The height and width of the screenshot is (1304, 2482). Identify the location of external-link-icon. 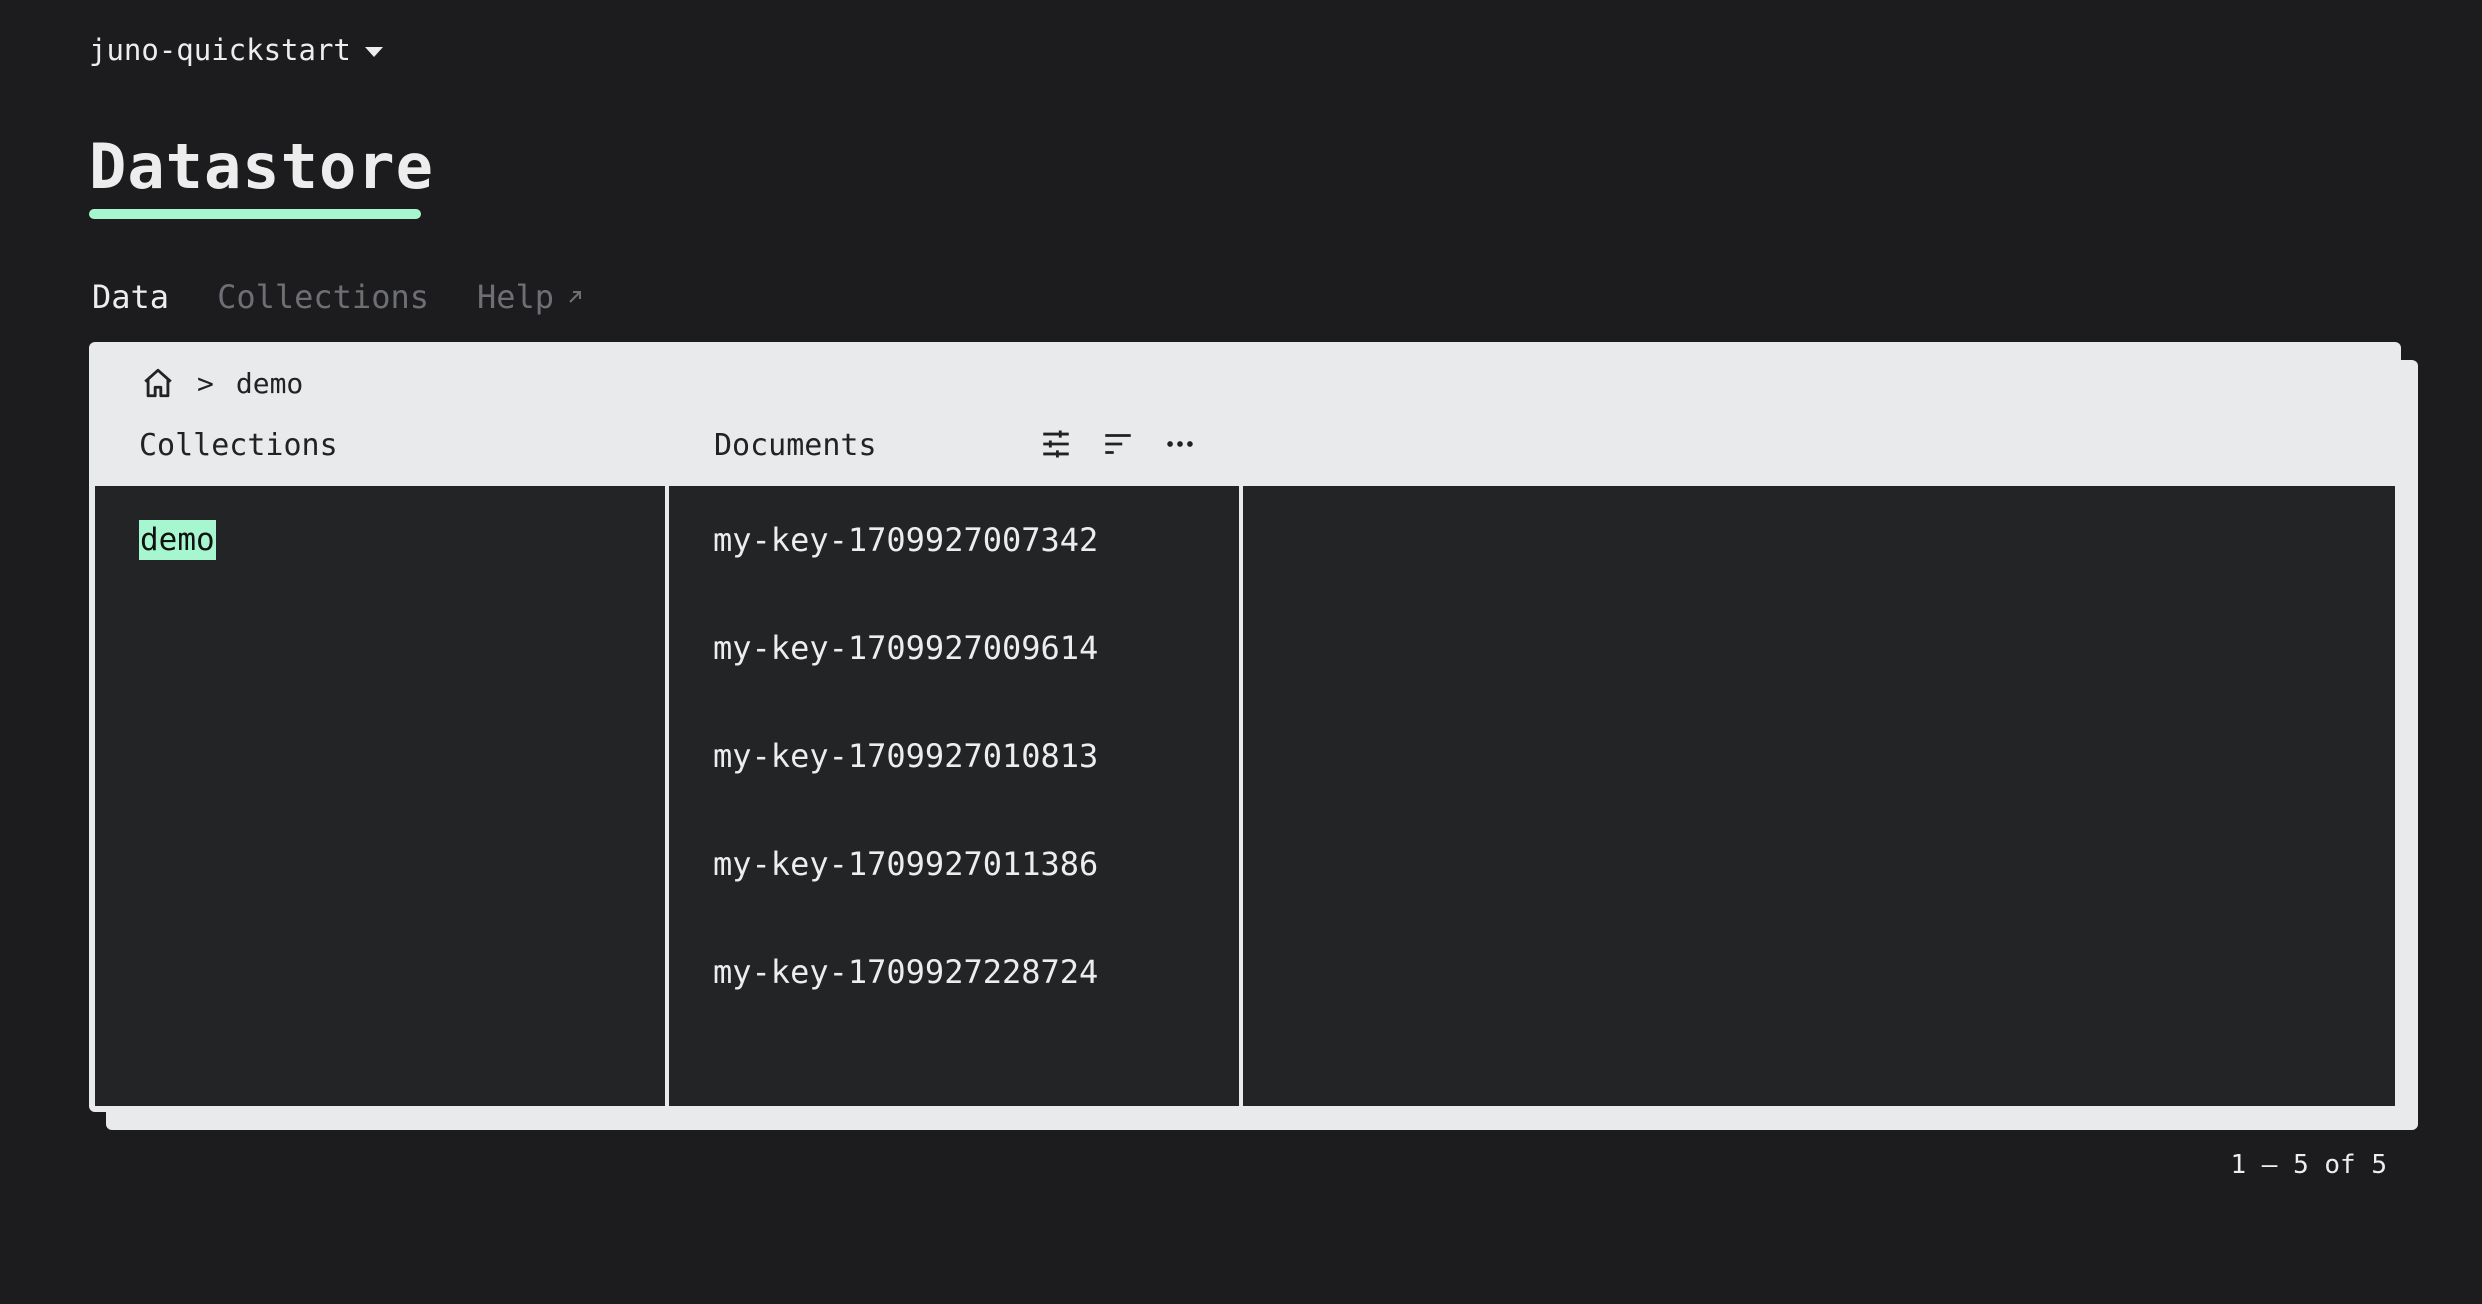
(575, 297).